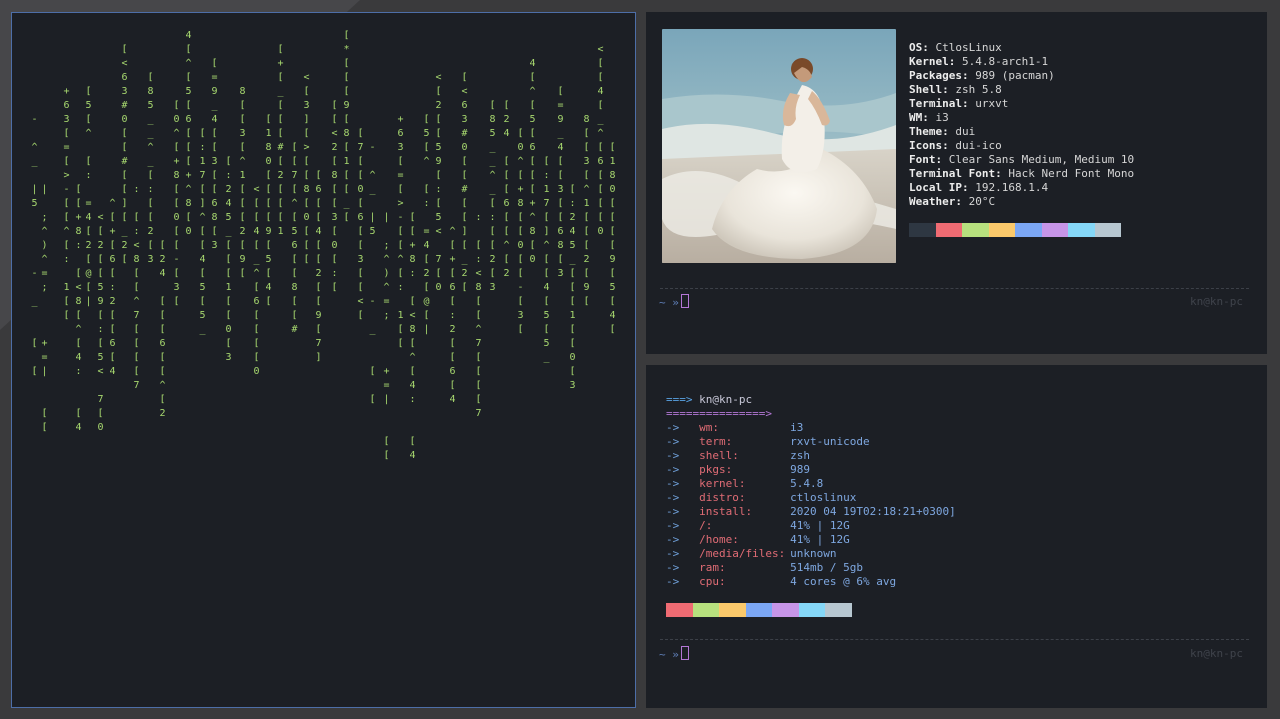  I want to click on info-key: Kernel, so click(929, 61).